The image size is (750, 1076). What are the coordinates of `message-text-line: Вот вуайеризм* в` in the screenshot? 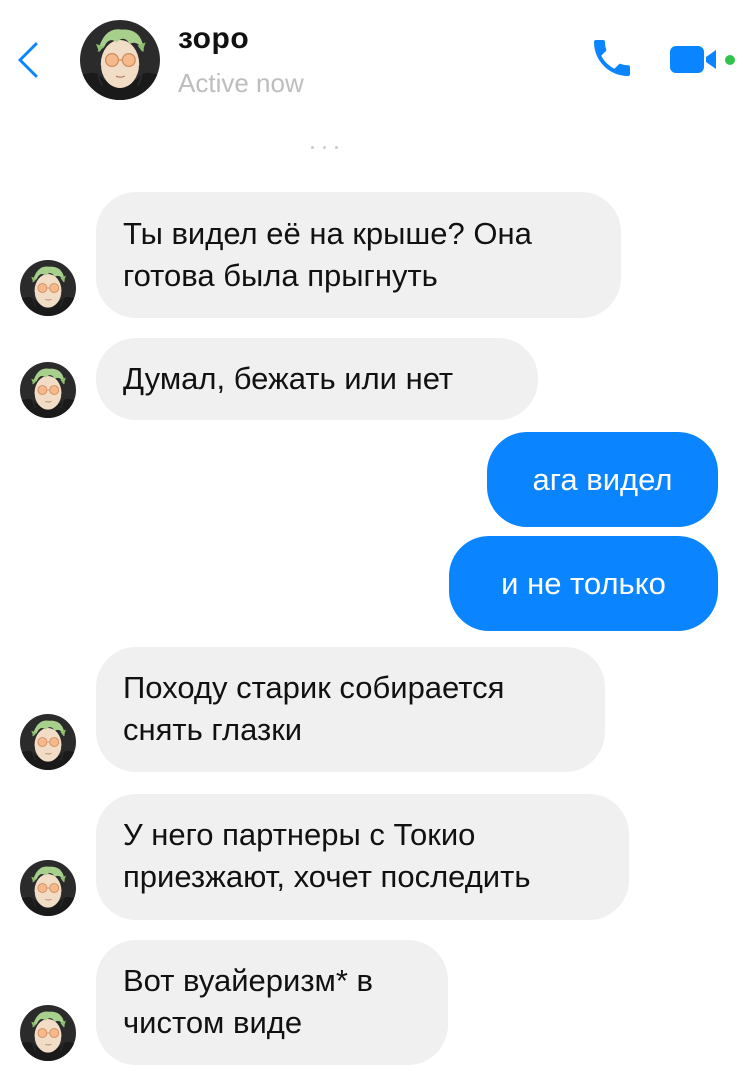 It's located at (248, 980).